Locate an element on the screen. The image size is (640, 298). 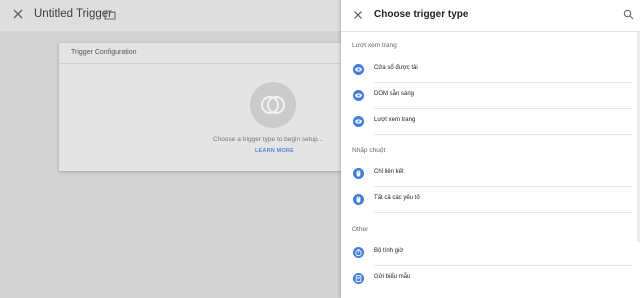
trigger-option-timer: Bộ tính giờ is located at coordinates (486, 253).